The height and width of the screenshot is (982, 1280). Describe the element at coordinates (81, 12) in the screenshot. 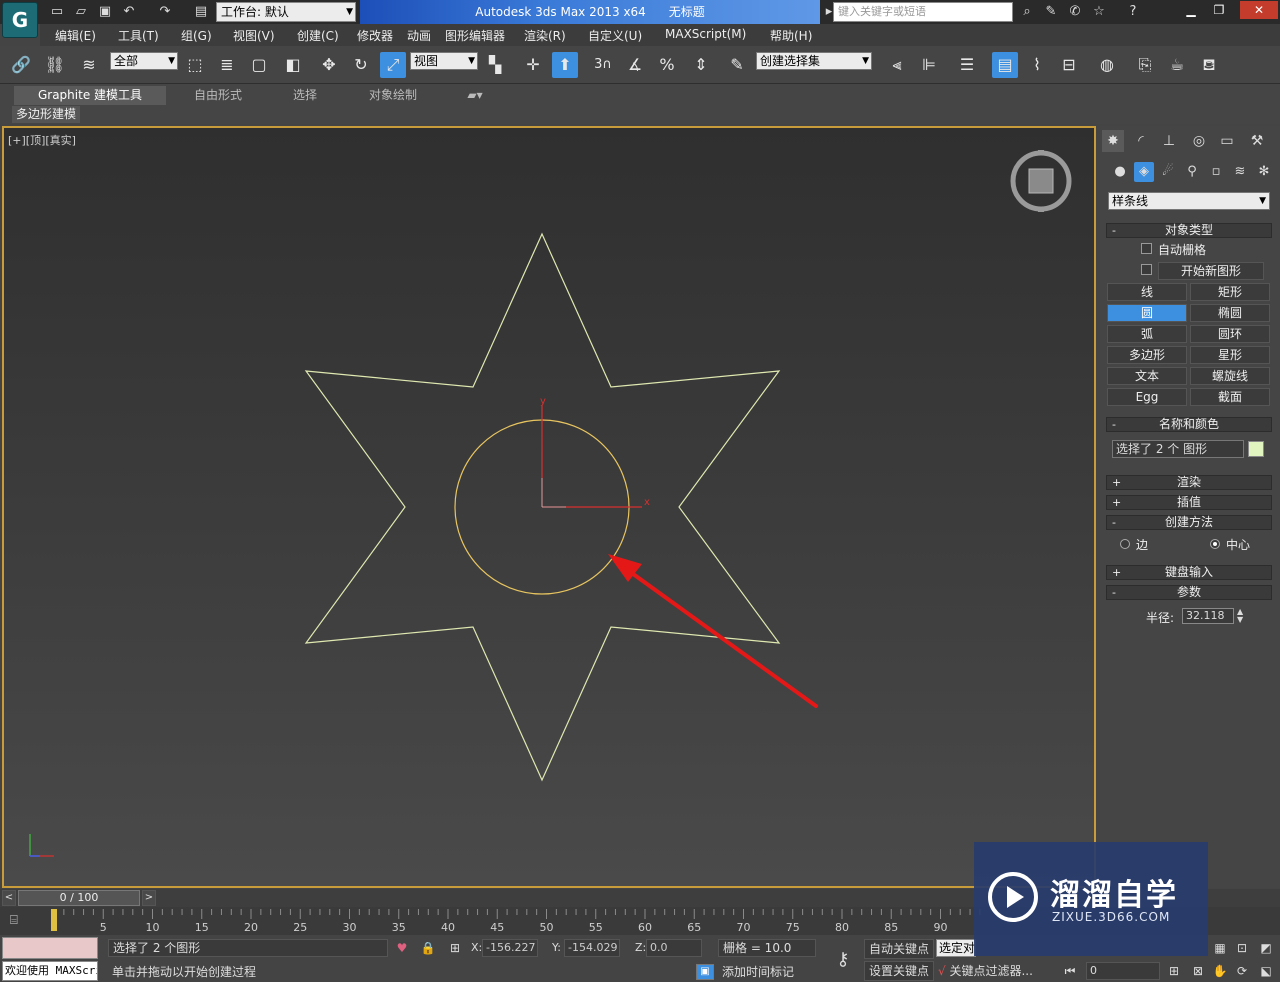

I see `open-file-icon: ▱` at that location.